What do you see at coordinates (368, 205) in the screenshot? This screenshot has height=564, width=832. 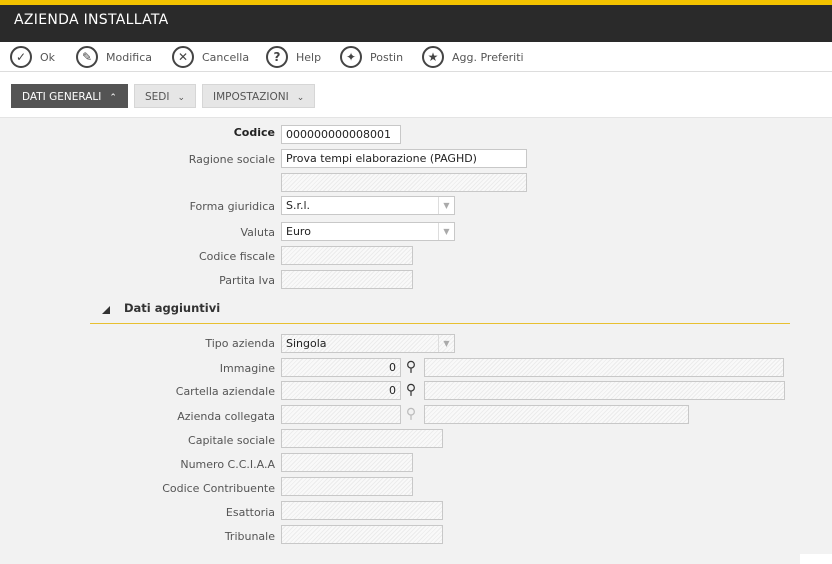 I see `forma-giuridica-select: S.r.l. ▼` at bounding box center [368, 205].